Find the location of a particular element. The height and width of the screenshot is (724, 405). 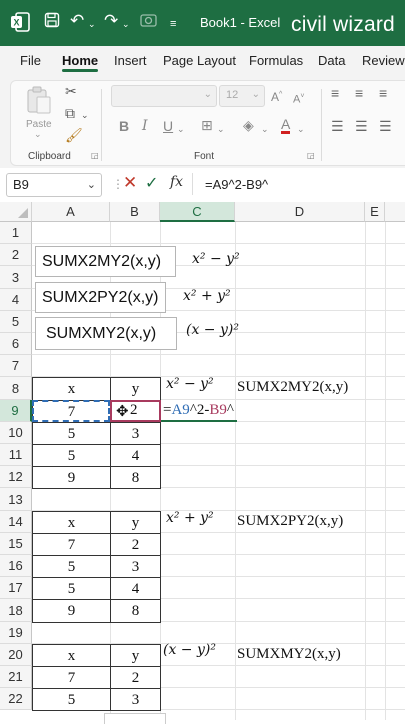

row-header-5: 5 is located at coordinates (16, 322).